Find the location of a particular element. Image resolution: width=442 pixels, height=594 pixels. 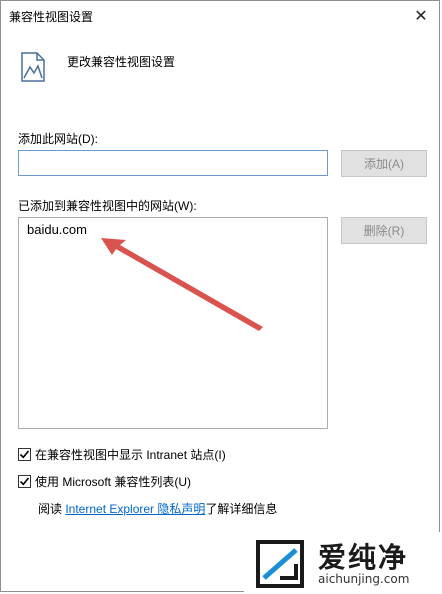

title-bar: 兼容性视图设置 ✕ is located at coordinates (220, 16).